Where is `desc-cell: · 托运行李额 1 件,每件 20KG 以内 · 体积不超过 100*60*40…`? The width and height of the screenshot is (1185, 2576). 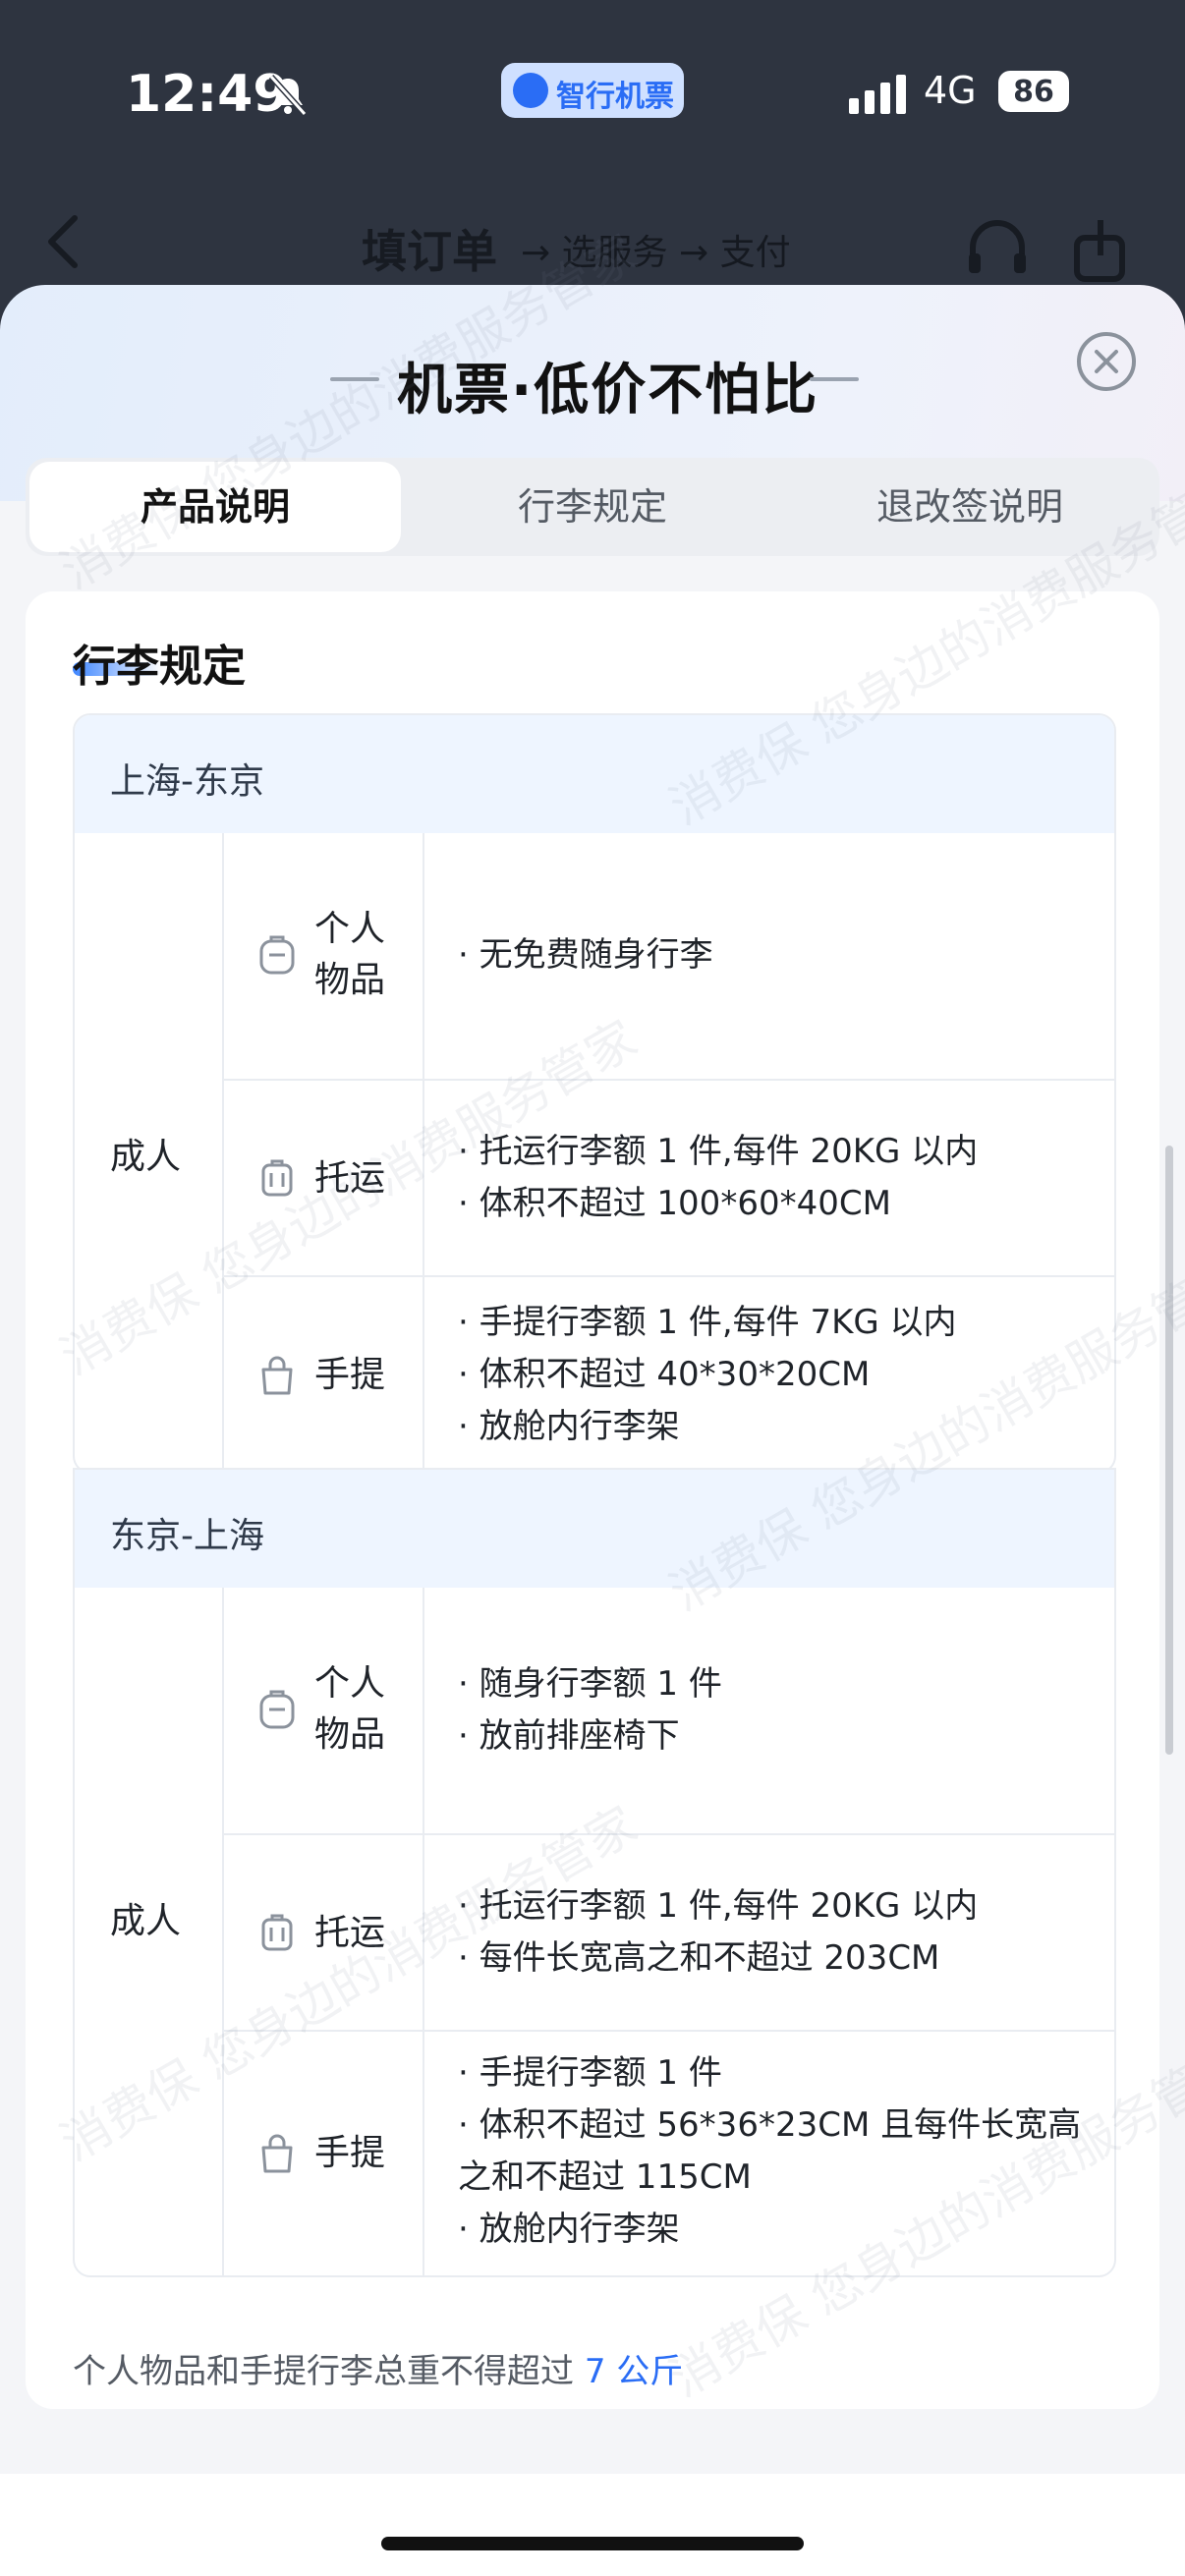 desc-cell: · 托运行李额 1 件,每件 20KG 以内 · 体积不超过 100*60*40… is located at coordinates (778, 1178).